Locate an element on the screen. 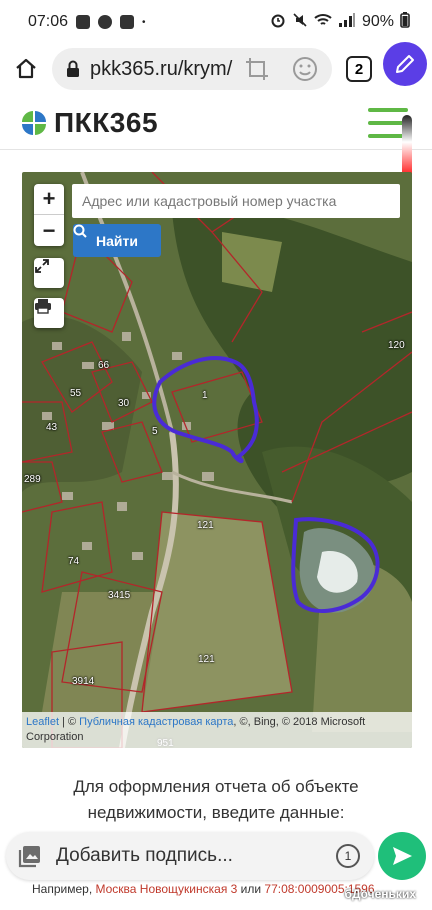 The height and width of the screenshot is (910, 432). status-time: 07:06 is located at coordinates (48, 21).